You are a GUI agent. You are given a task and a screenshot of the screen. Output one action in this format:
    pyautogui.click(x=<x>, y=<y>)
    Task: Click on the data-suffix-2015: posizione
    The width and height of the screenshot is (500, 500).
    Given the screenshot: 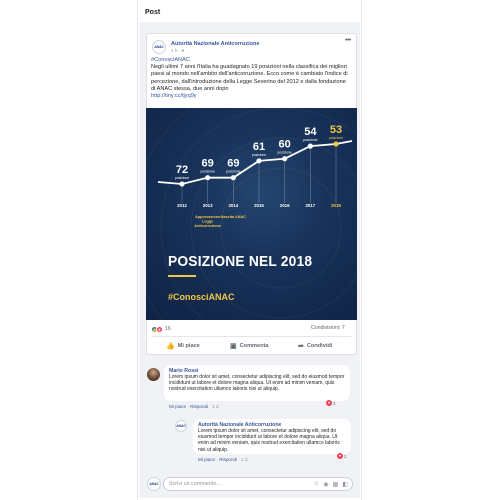 What is the action you would take?
    pyautogui.click(x=259, y=155)
    